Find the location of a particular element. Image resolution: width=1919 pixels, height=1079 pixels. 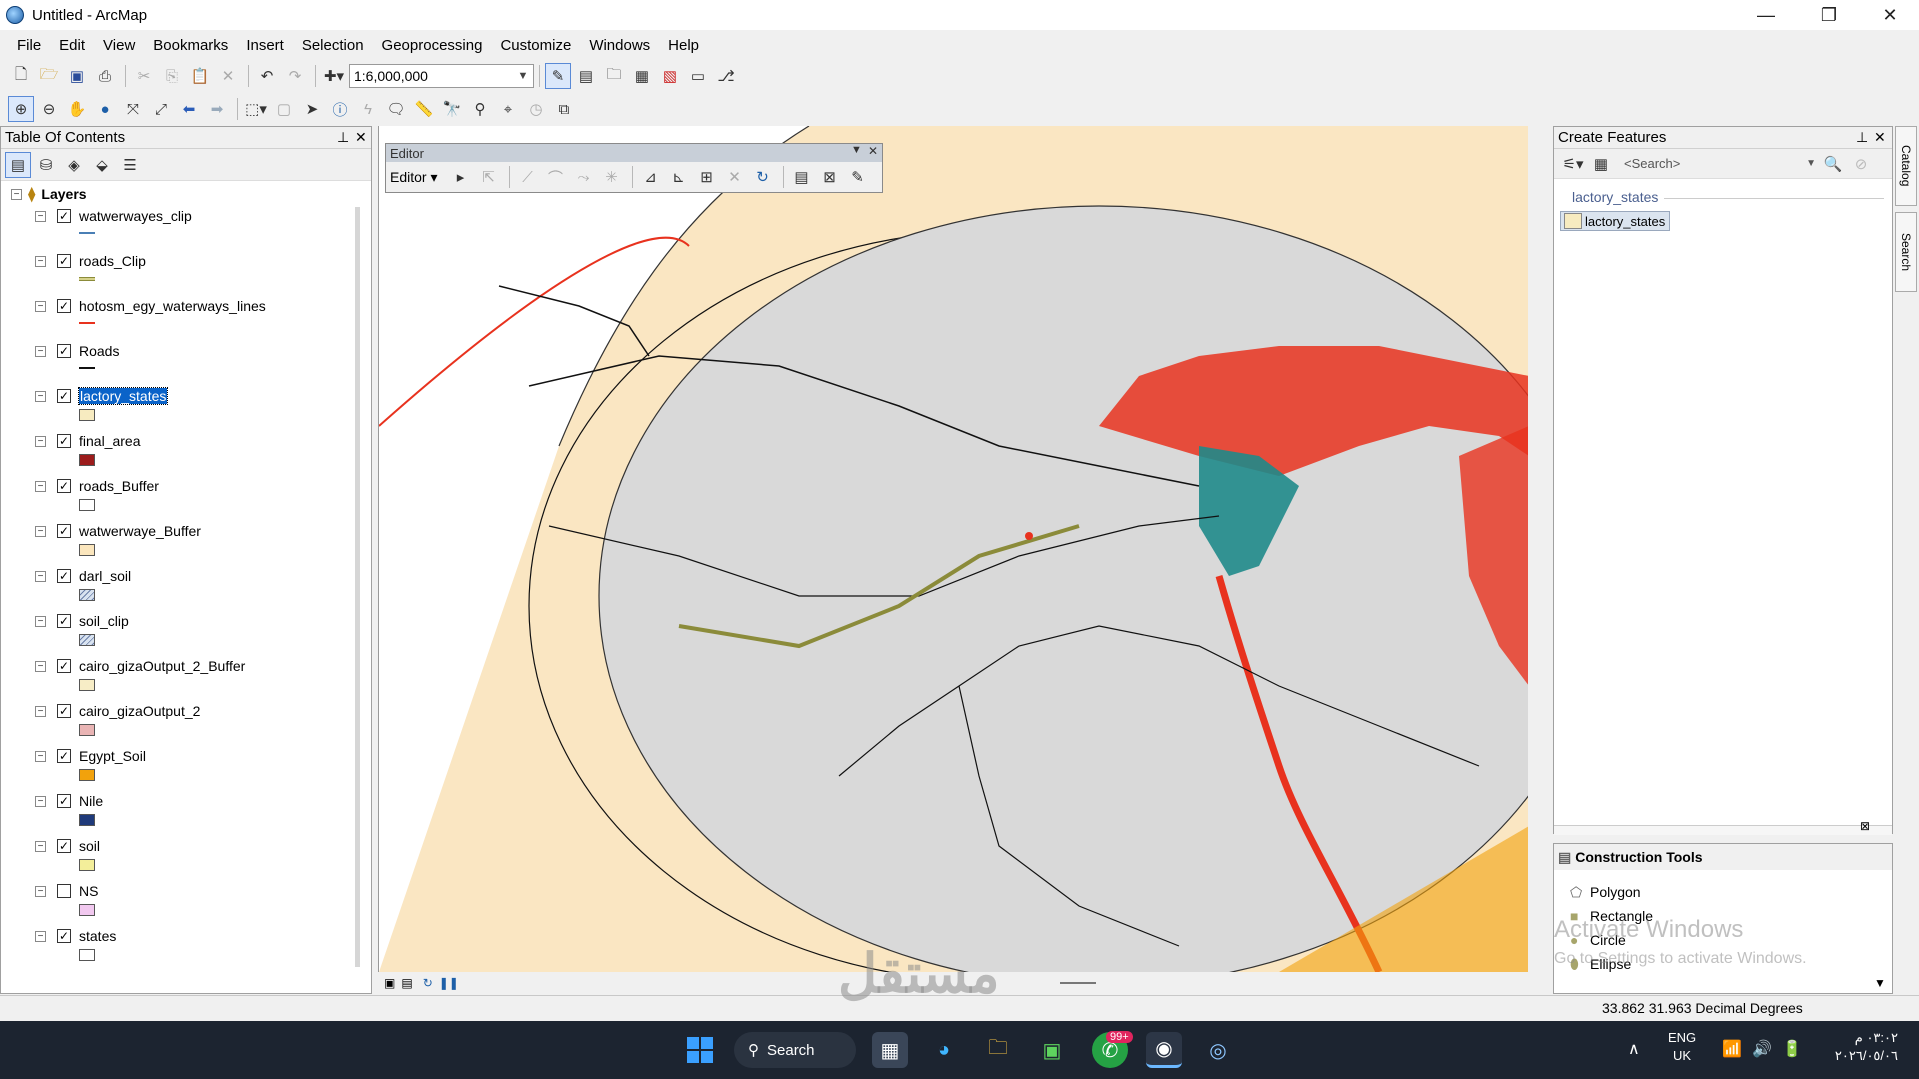

toc-layer-row: − ✓ Egypt_Soil is located at coordinates (90, 756).